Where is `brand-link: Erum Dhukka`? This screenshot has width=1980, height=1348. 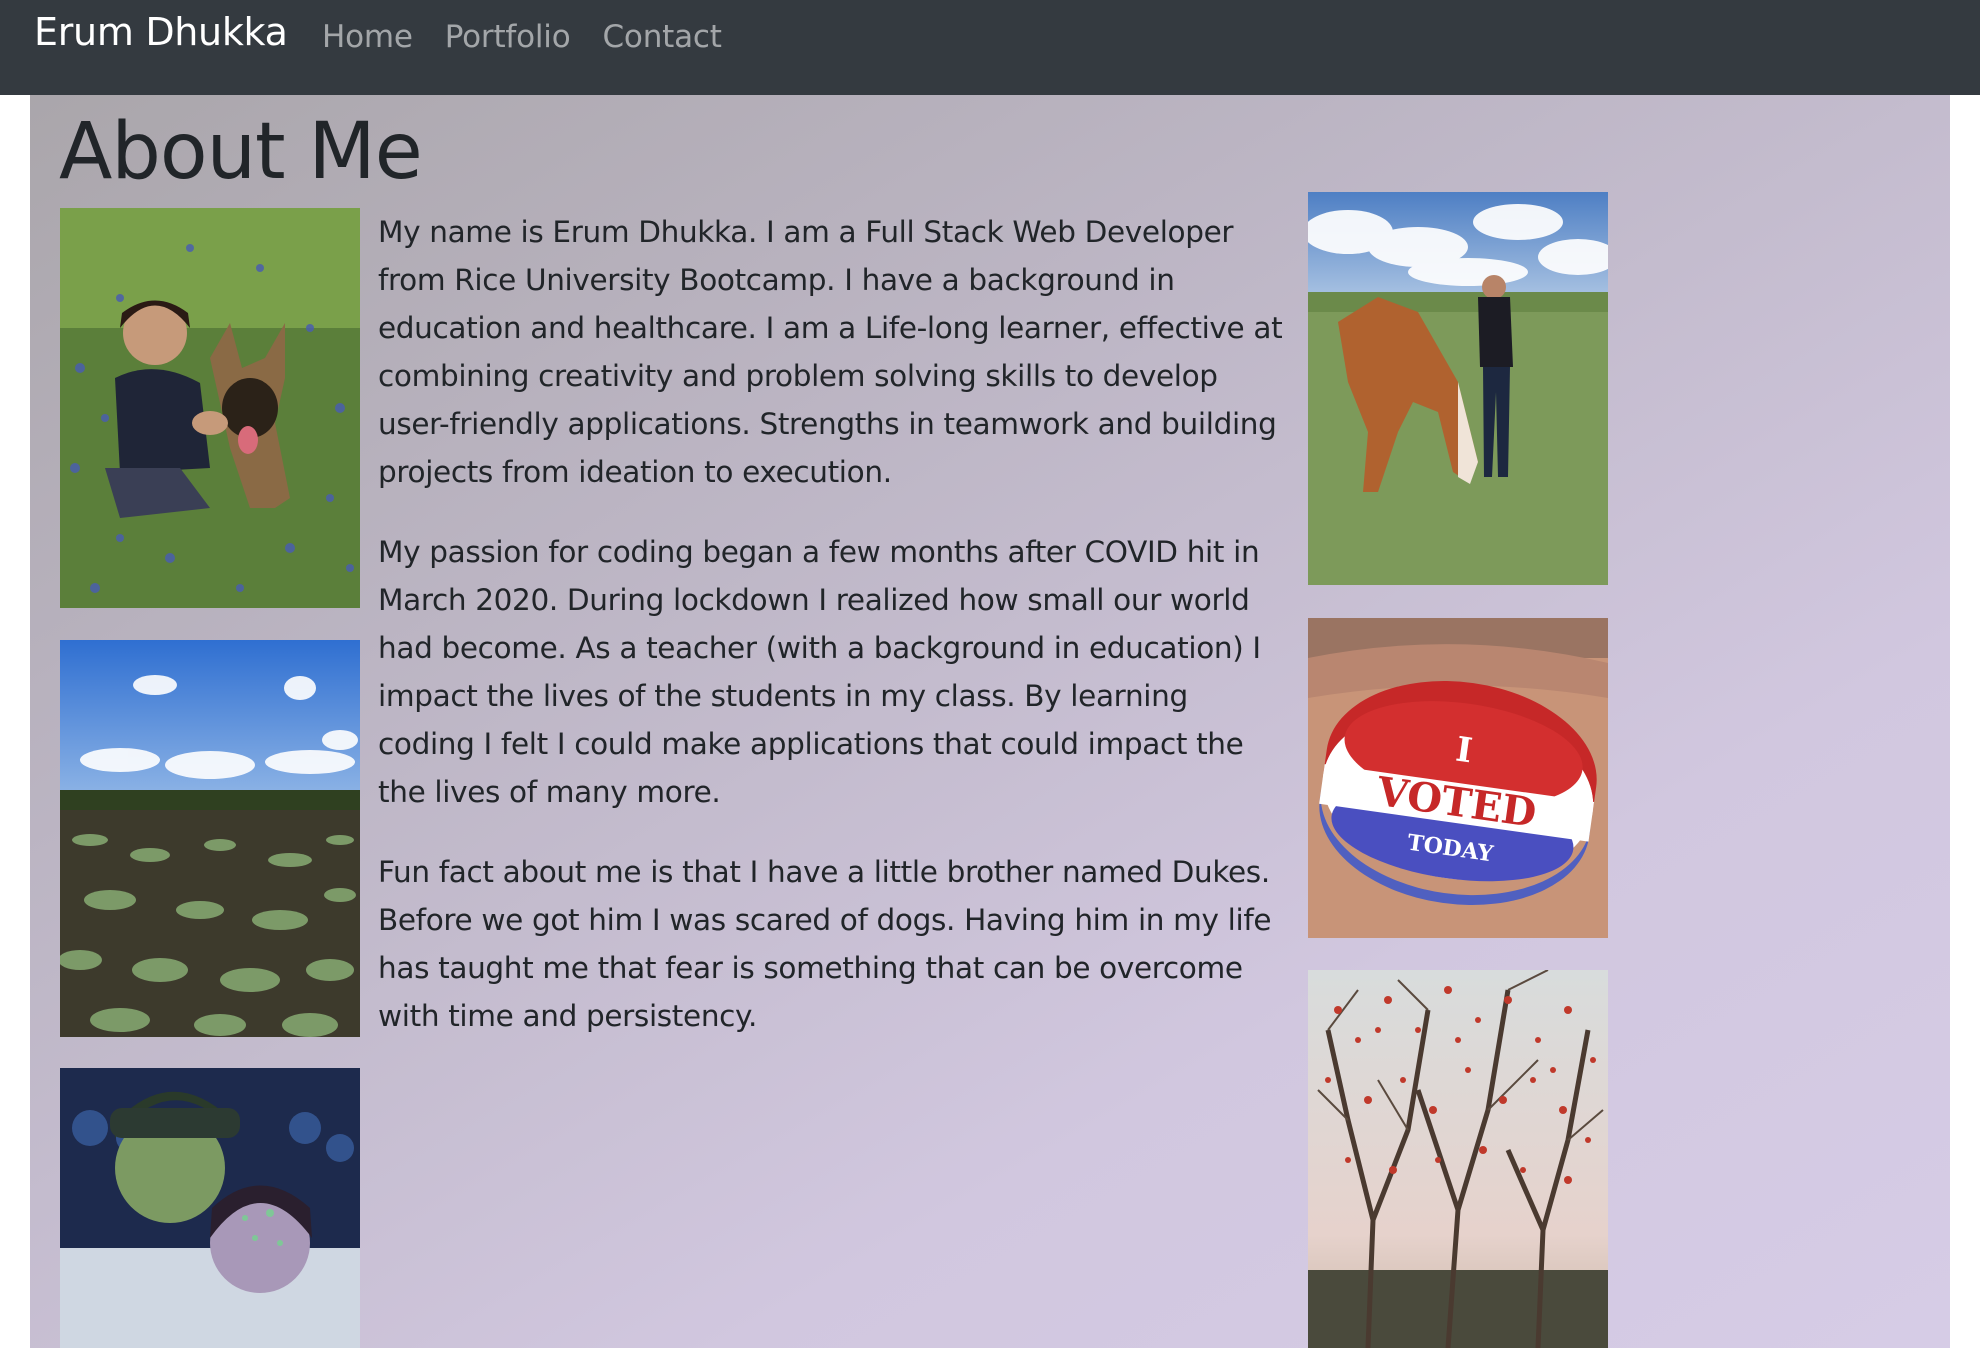 brand-link: Erum Dhukka is located at coordinates (161, 32).